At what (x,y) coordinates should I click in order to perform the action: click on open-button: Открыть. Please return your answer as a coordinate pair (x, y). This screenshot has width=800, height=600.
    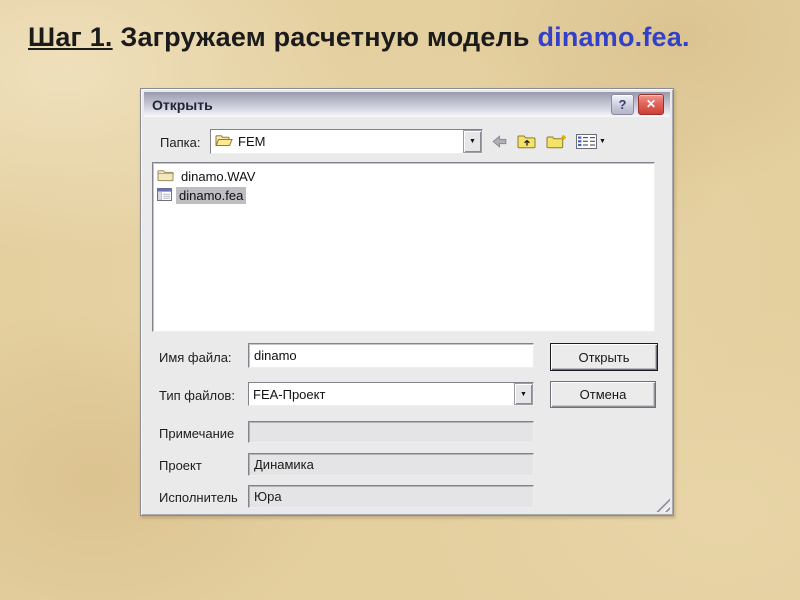
    Looking at the image, I should click on (604, 357).